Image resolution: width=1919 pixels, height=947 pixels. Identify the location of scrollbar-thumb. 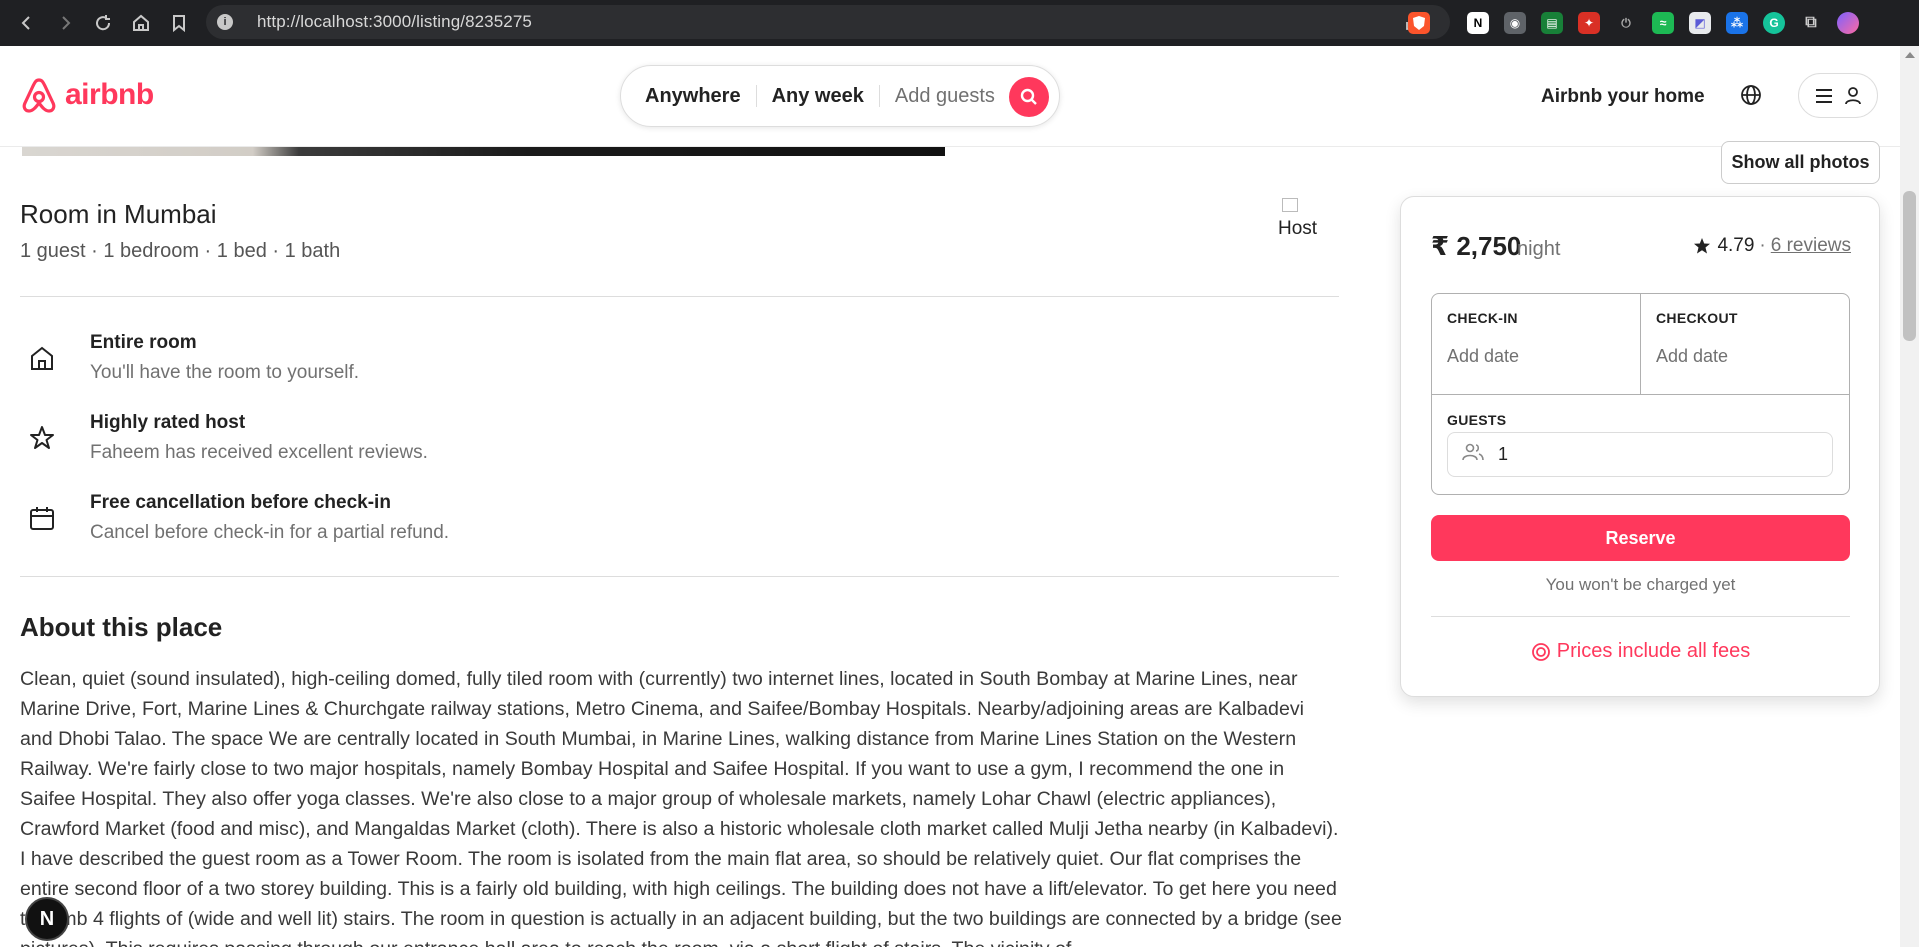
(1909, 266).